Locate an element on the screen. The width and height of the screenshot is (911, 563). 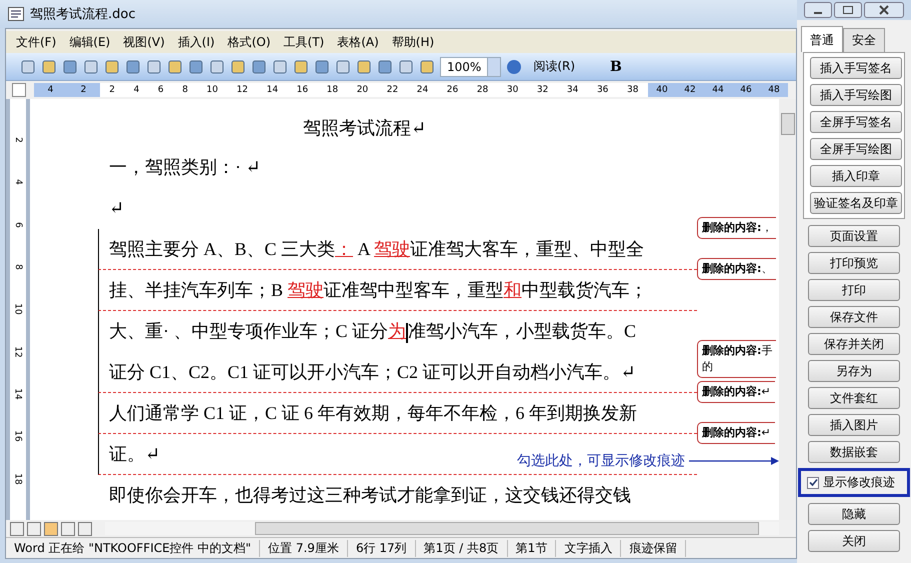
checkbox is located at coordinates (813, 482).